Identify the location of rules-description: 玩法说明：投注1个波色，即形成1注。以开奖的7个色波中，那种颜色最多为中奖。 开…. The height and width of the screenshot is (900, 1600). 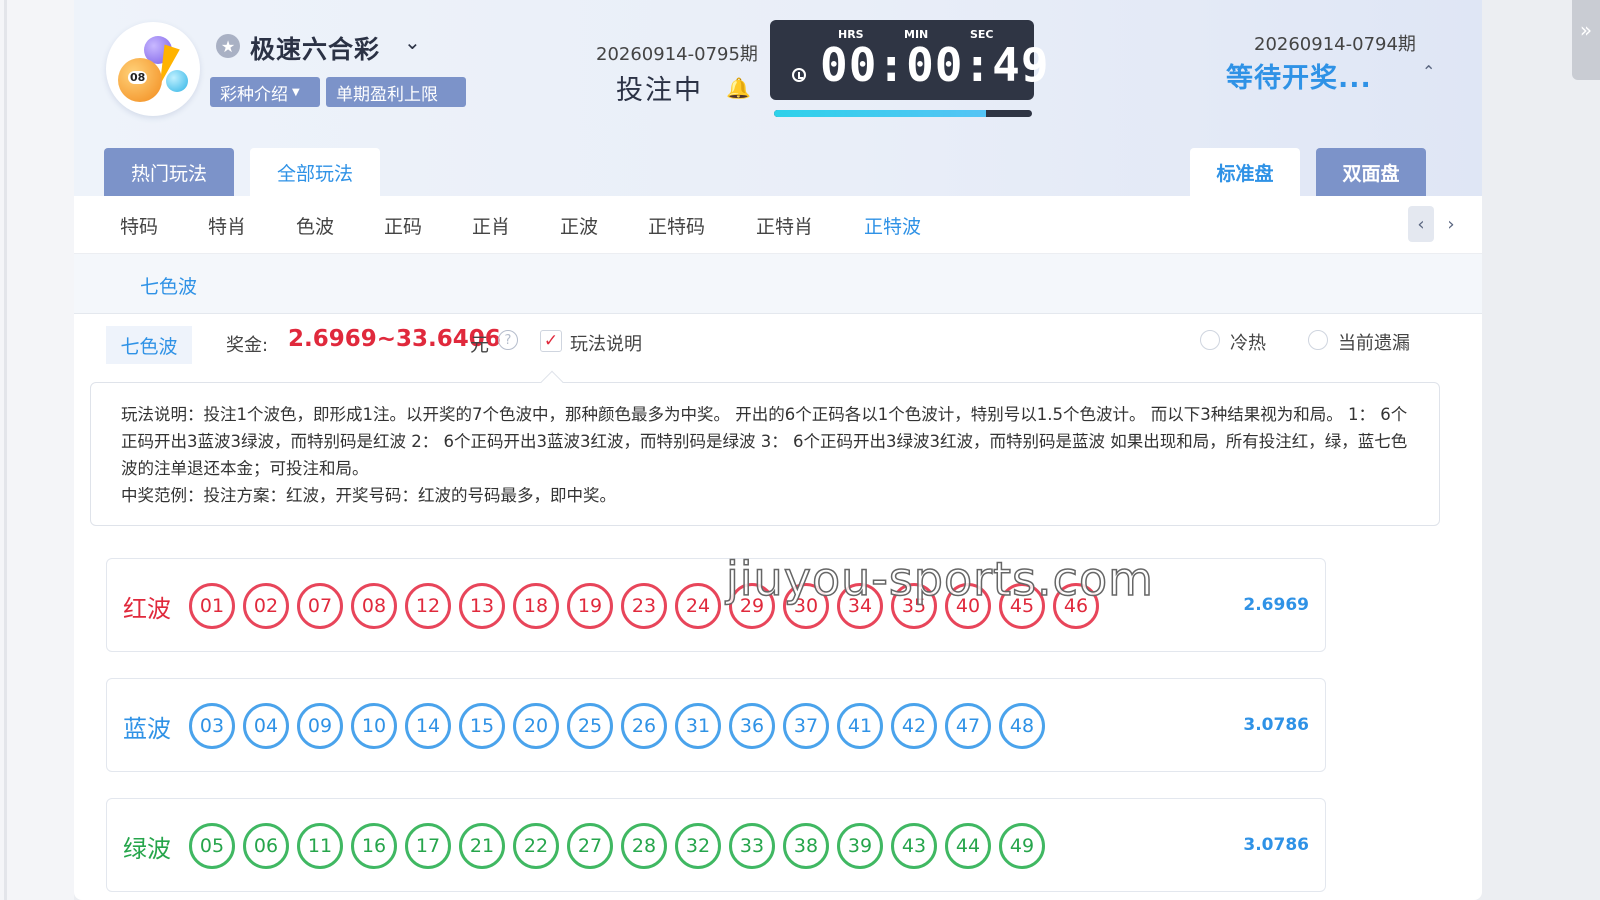
(765, 454).